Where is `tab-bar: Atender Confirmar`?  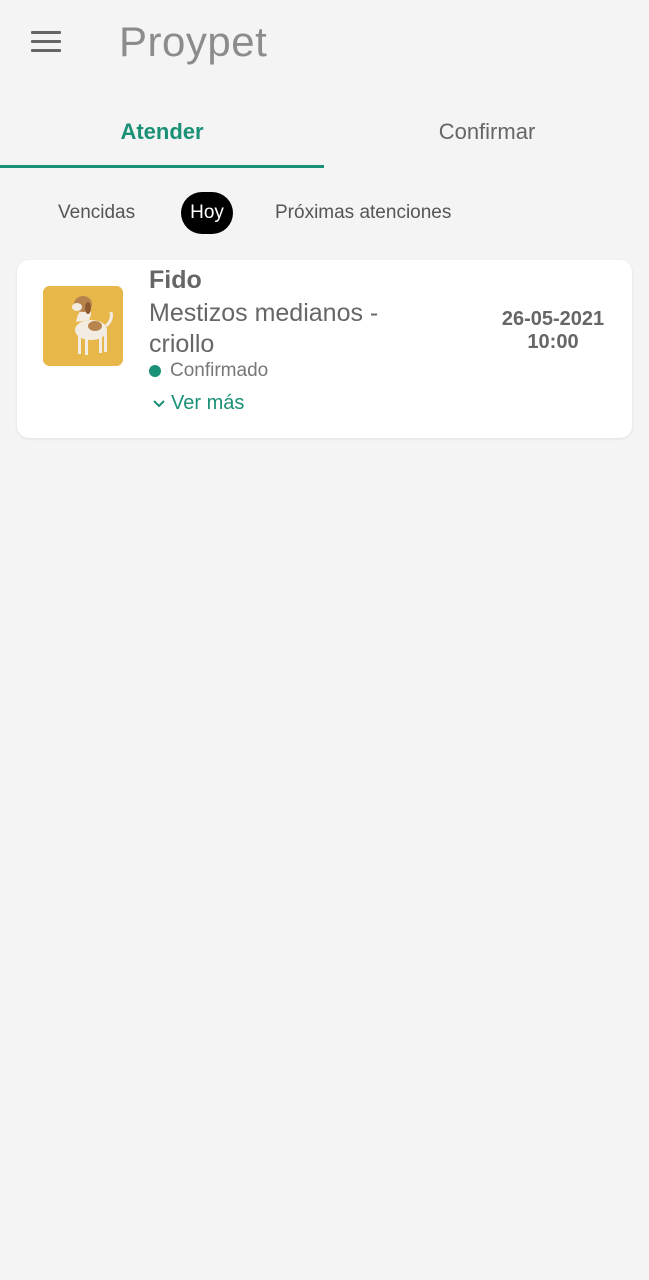
tab-bar: Atender Confirmar is located at coordinates (324, 132).